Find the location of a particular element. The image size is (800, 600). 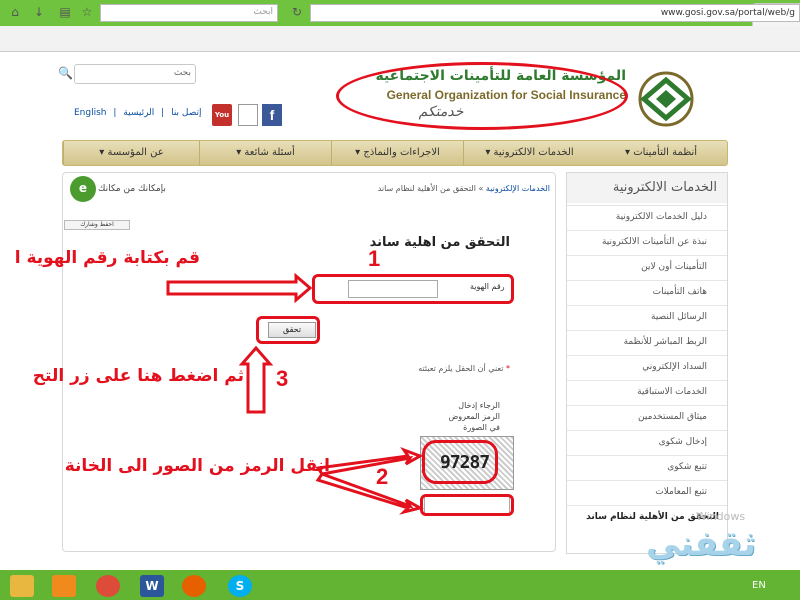

firefox-icon is located at coordinates (194, 586).